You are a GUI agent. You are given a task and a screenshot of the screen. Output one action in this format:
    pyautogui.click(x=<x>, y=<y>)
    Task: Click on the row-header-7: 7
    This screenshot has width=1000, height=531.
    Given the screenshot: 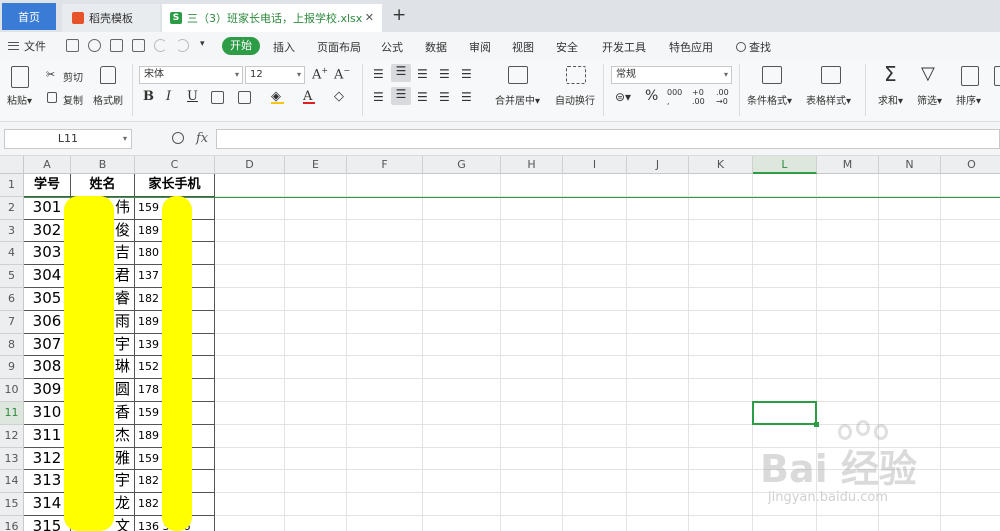 What is the action you would take?
    pyautogui.click(x=12, y=322)
    